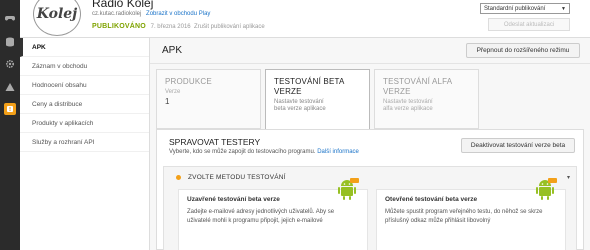  Describe the element at coordinates (338, 152) in the screenshot. I see `more-info-link: Další informace` at that location.